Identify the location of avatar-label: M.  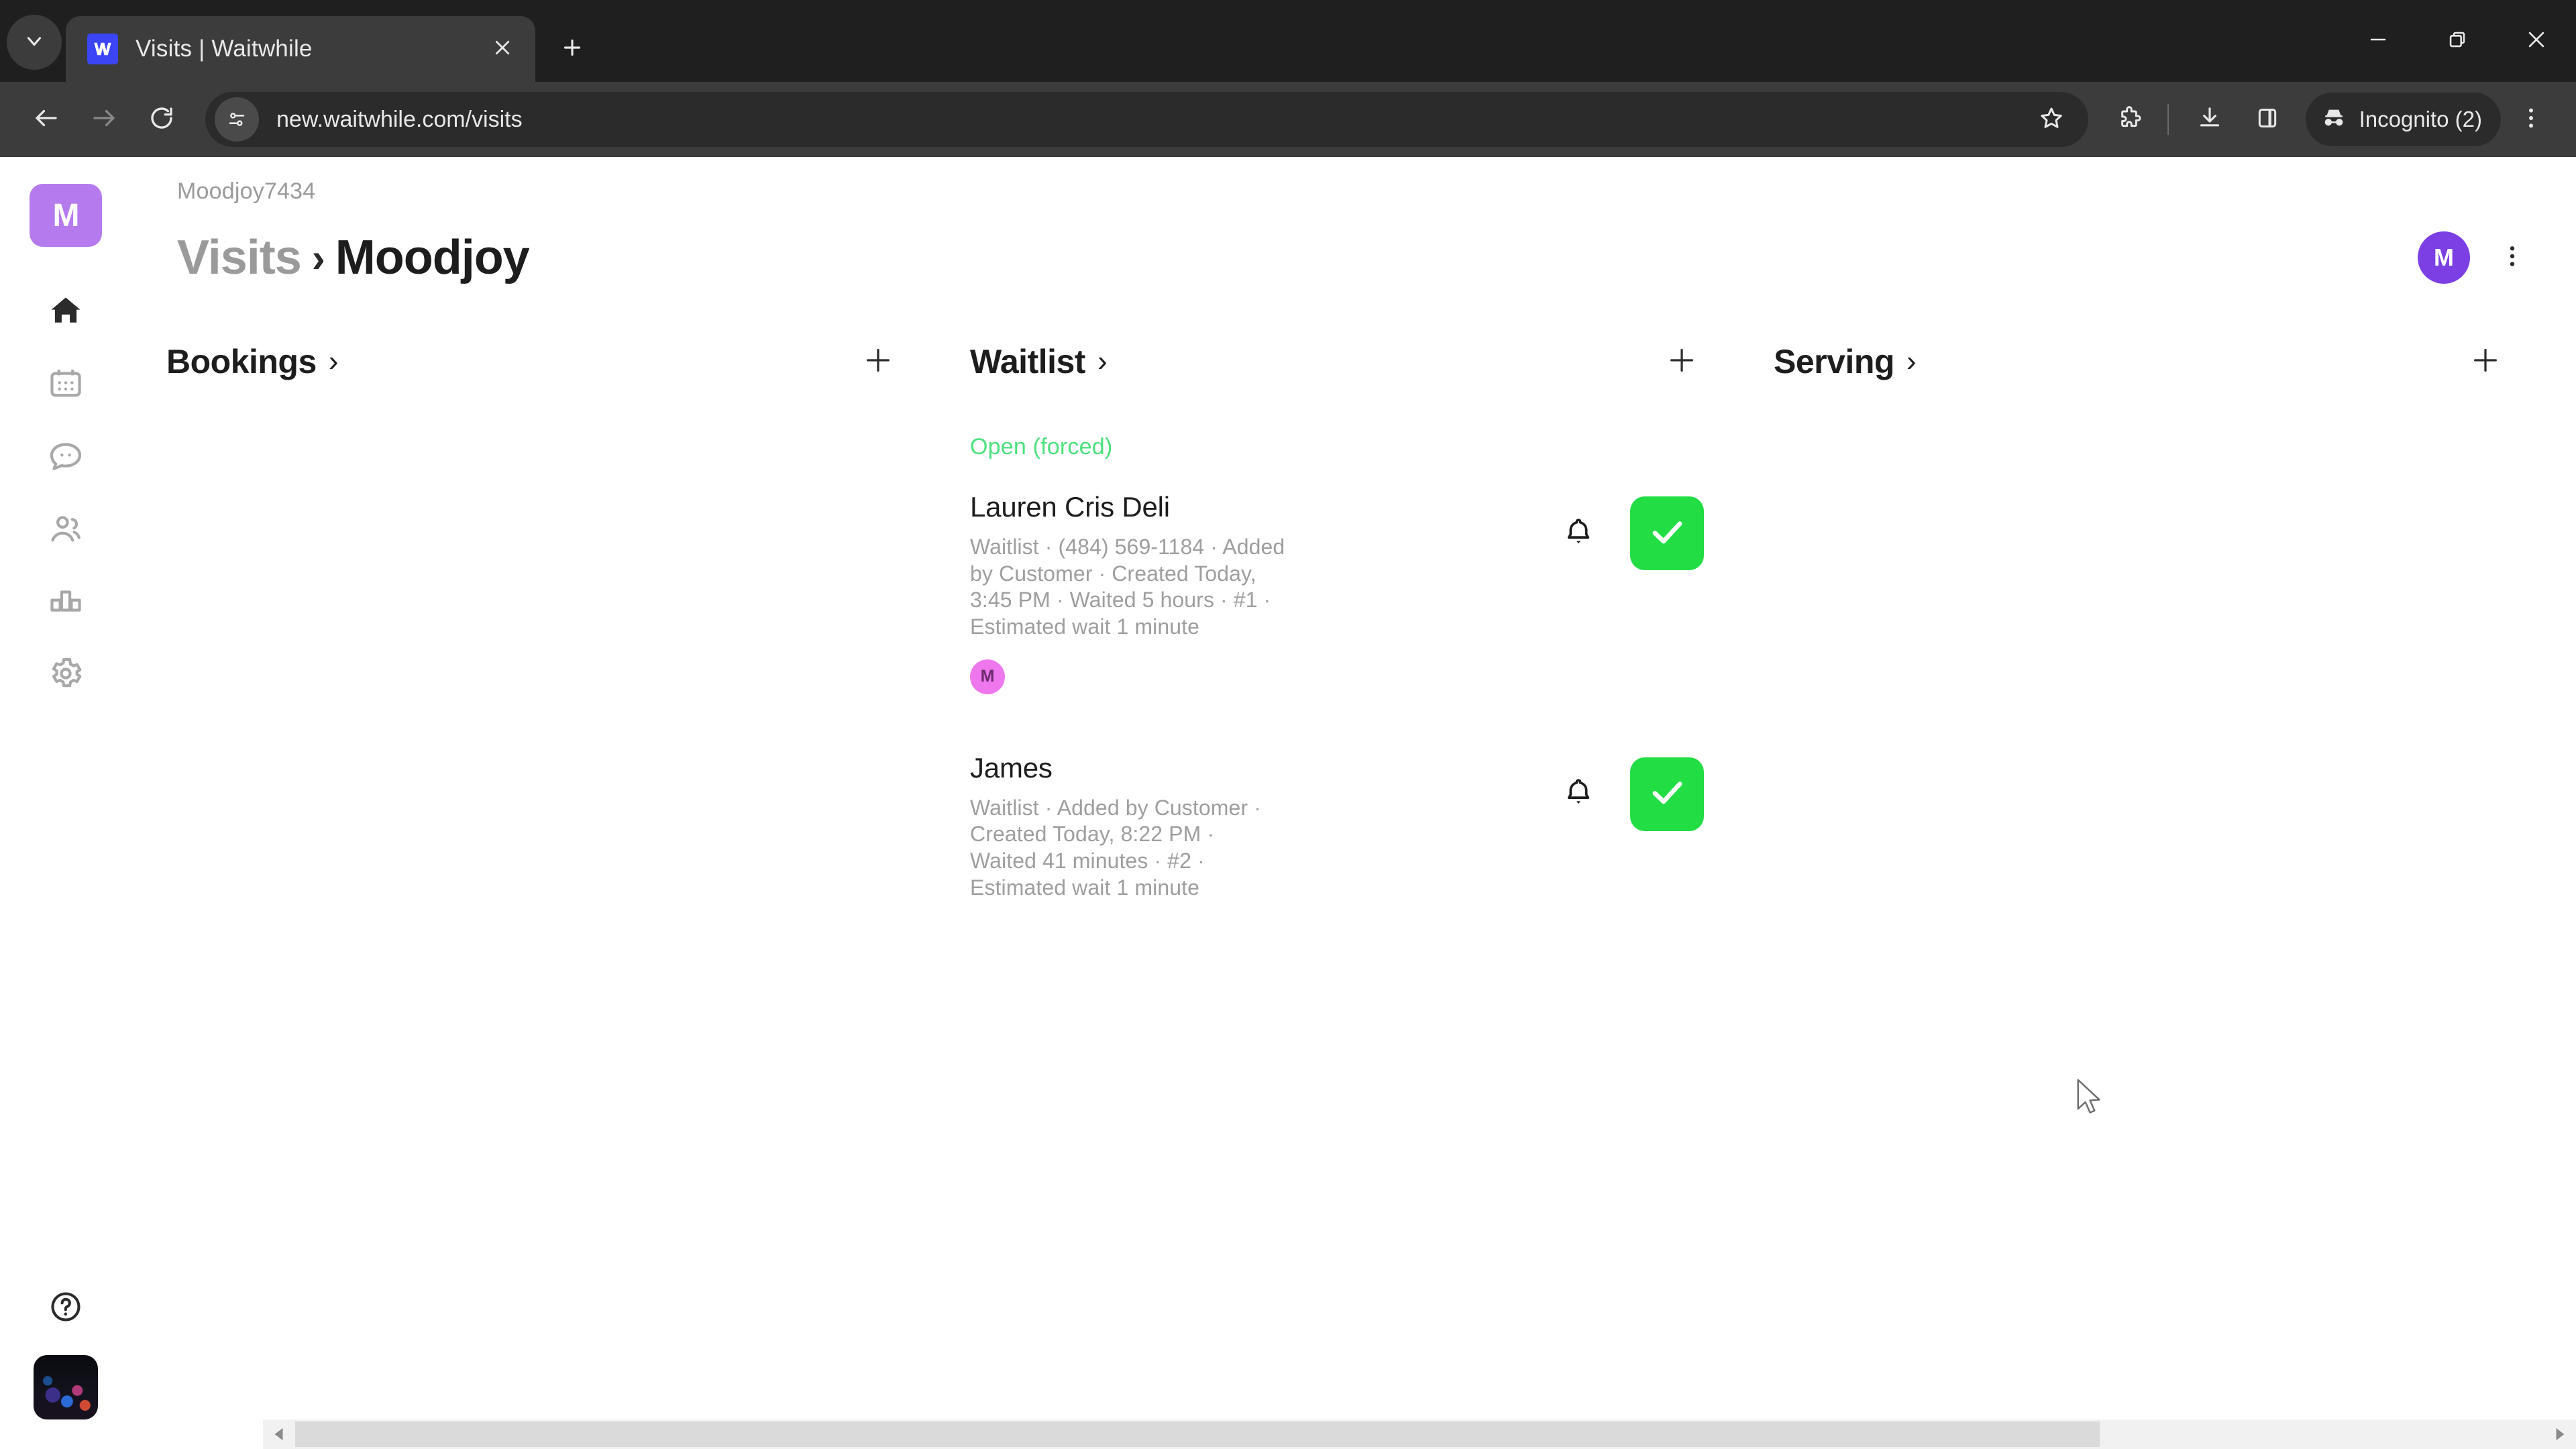
(2444, 257).